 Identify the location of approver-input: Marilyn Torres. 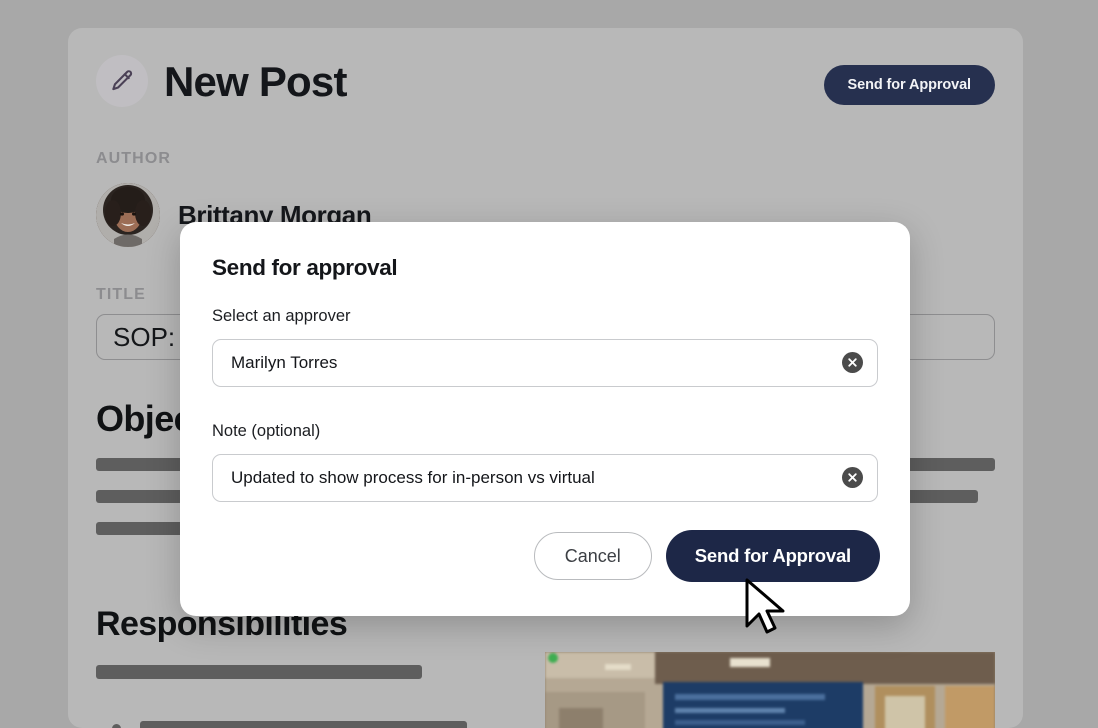
(545, 363).